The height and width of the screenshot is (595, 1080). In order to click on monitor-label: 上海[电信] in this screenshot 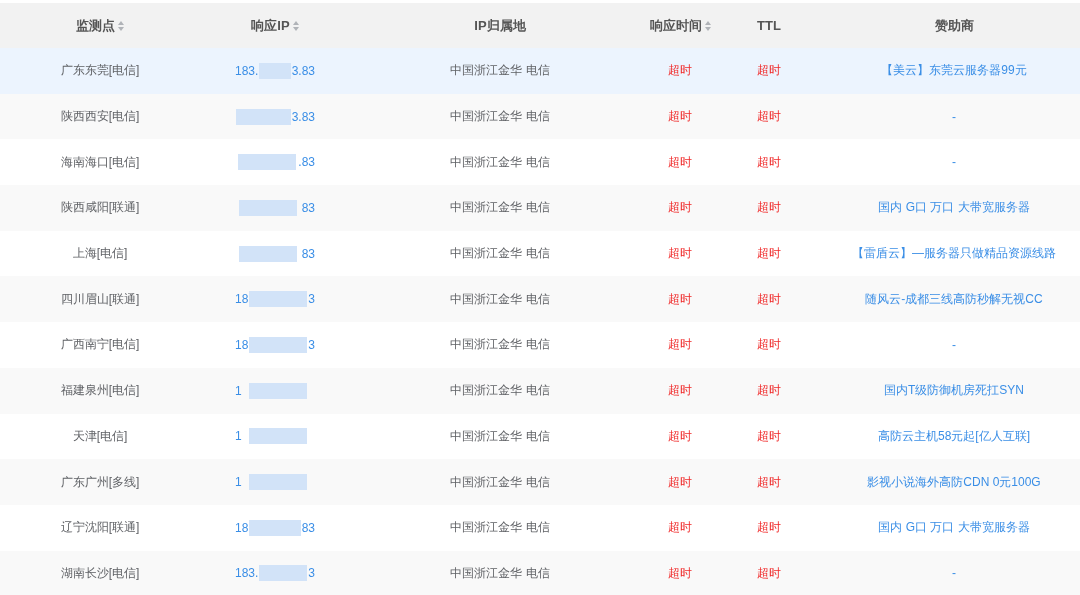, I will do `click(100, 254)`.